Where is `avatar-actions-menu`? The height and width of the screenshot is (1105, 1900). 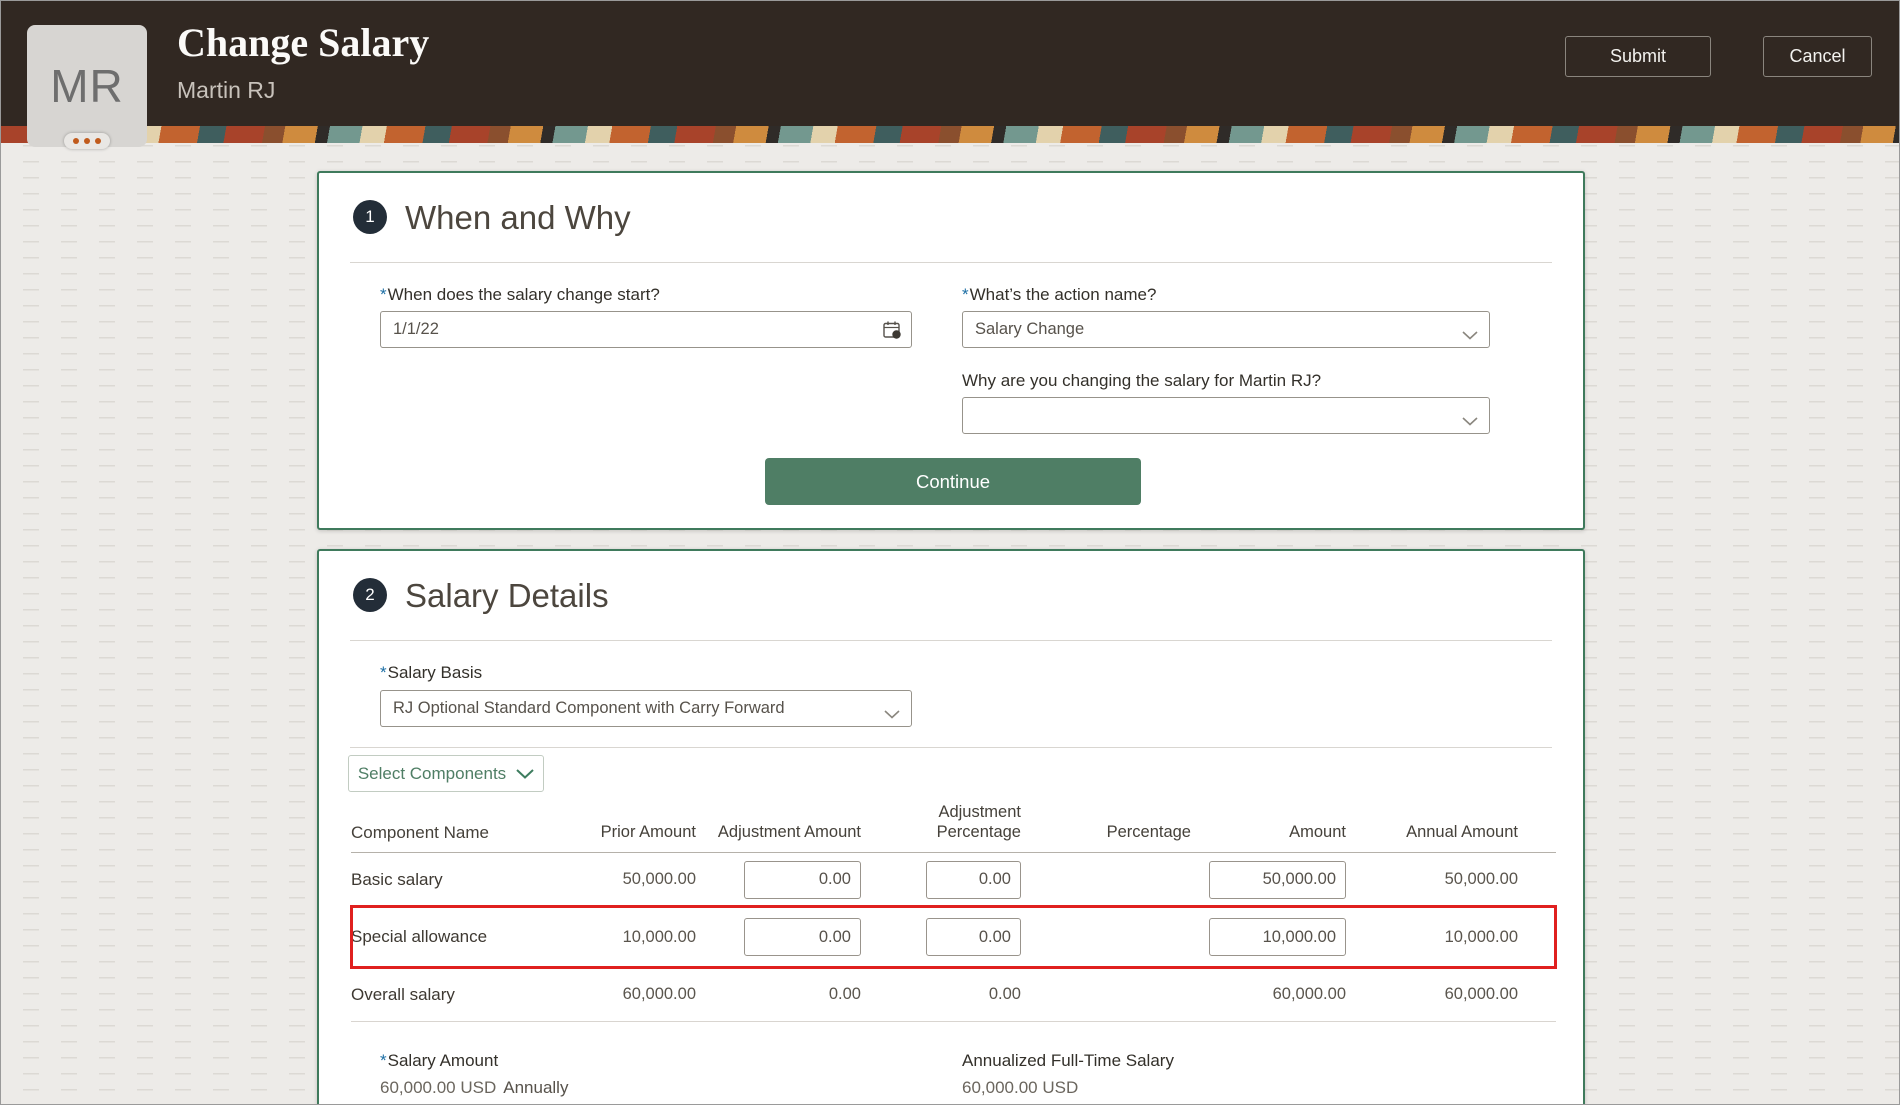
avatar-actions-menu is located at coordinates (87, 141).